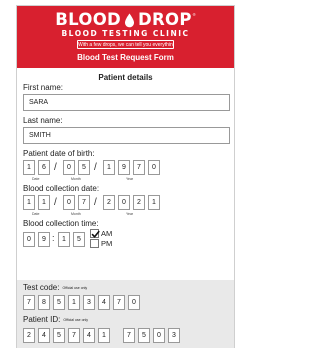 The height and width of the screenshot is (351, 320). What do you see at coordinates (75, 288) in the screenshot?
I see `test-code-official-note: Official use only` at bounding box center [75, 288].